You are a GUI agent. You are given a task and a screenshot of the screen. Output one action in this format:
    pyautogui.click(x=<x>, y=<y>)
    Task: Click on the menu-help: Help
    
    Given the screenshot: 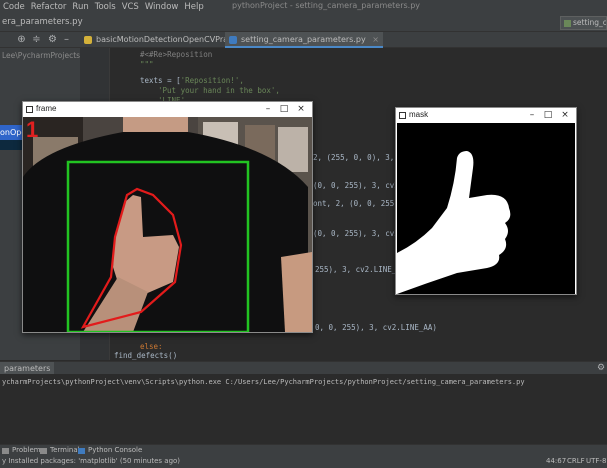 What is the action you would take?
    pyautogui.click(x=193, y=7)
    